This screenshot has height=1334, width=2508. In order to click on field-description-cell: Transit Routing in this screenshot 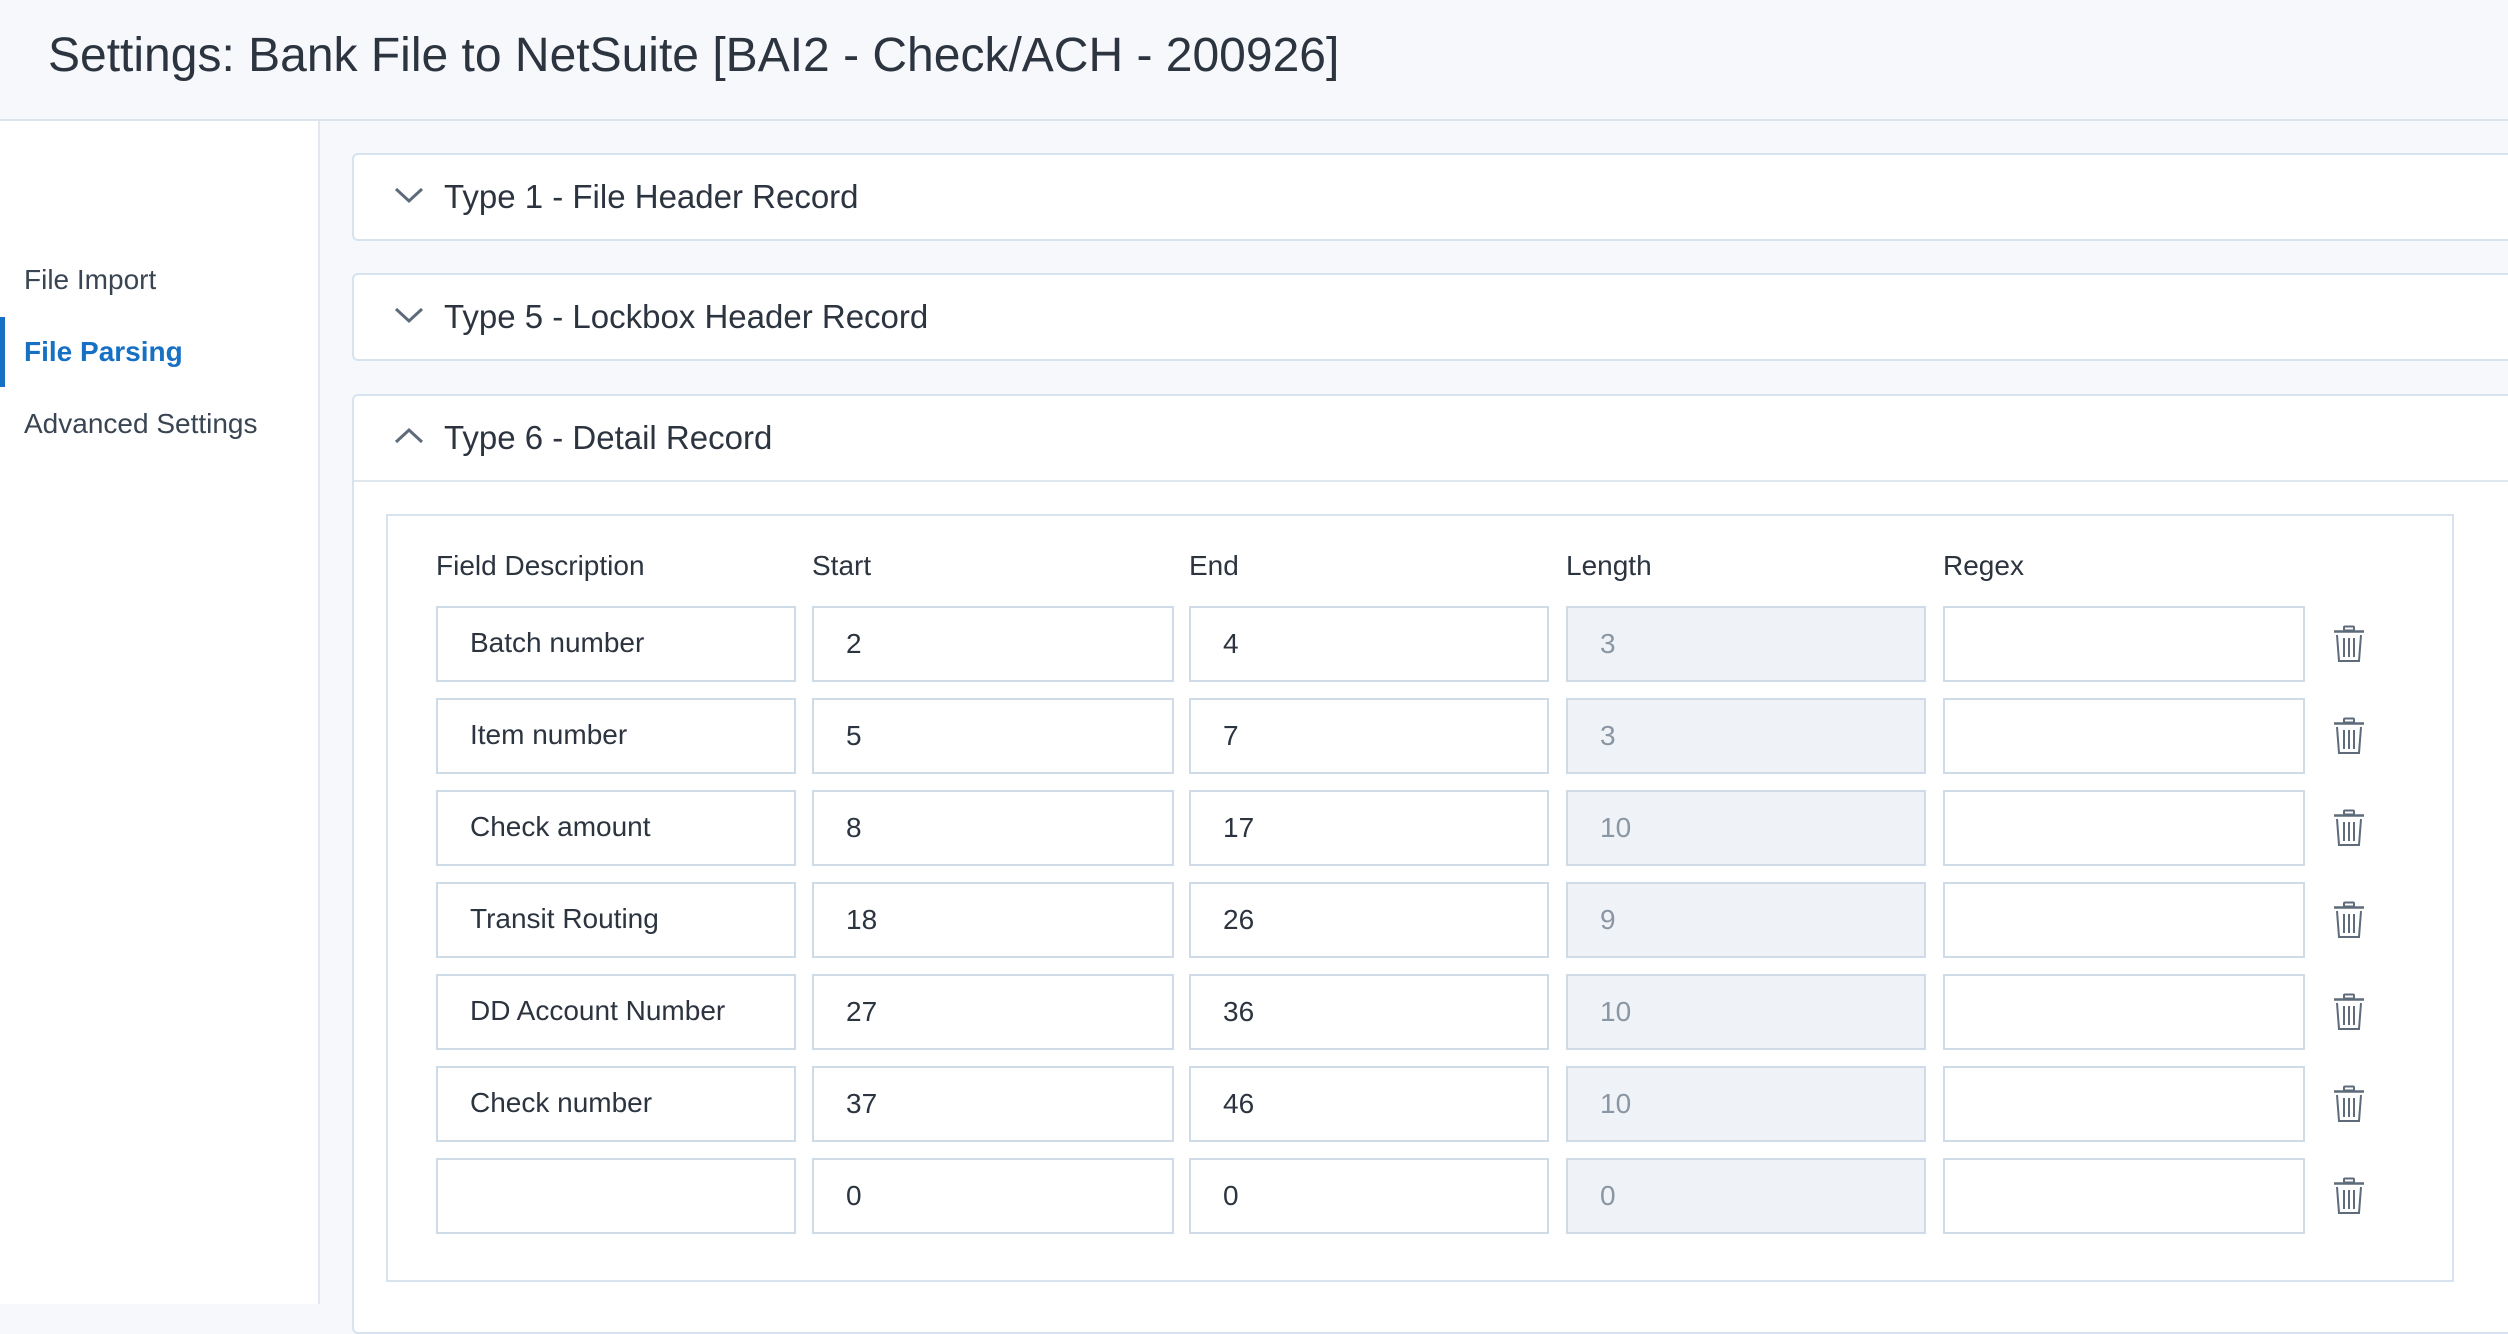, I will do `click(616, 920)`.